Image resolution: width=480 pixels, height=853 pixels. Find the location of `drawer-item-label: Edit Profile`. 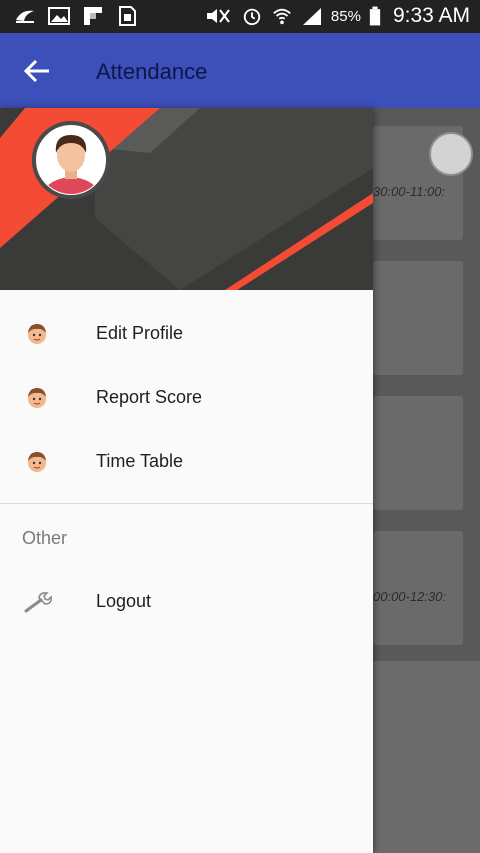

drawer-item-label: Edit Profile is located at coordinates (140, 333).